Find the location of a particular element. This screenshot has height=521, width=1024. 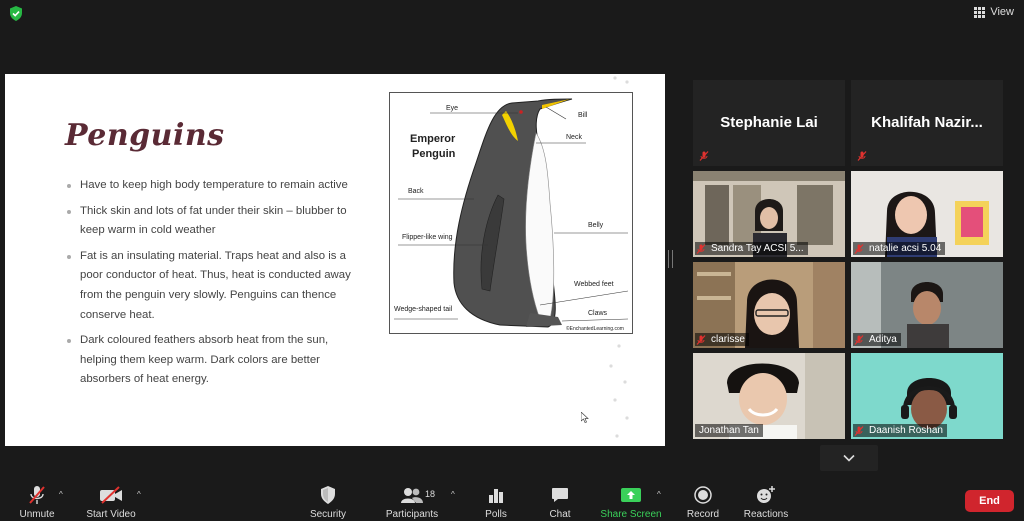

participant-name: natalie acsi 5.04 is located at coordinates (899, 248).